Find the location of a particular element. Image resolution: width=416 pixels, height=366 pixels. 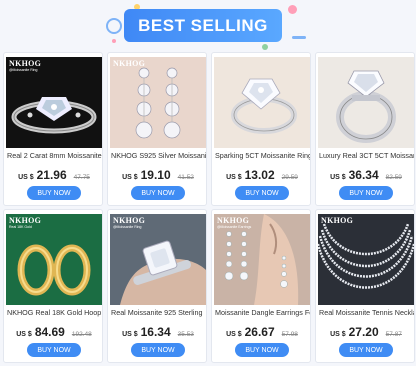

original-price: 57.87 is located at coordinates (393, 334).